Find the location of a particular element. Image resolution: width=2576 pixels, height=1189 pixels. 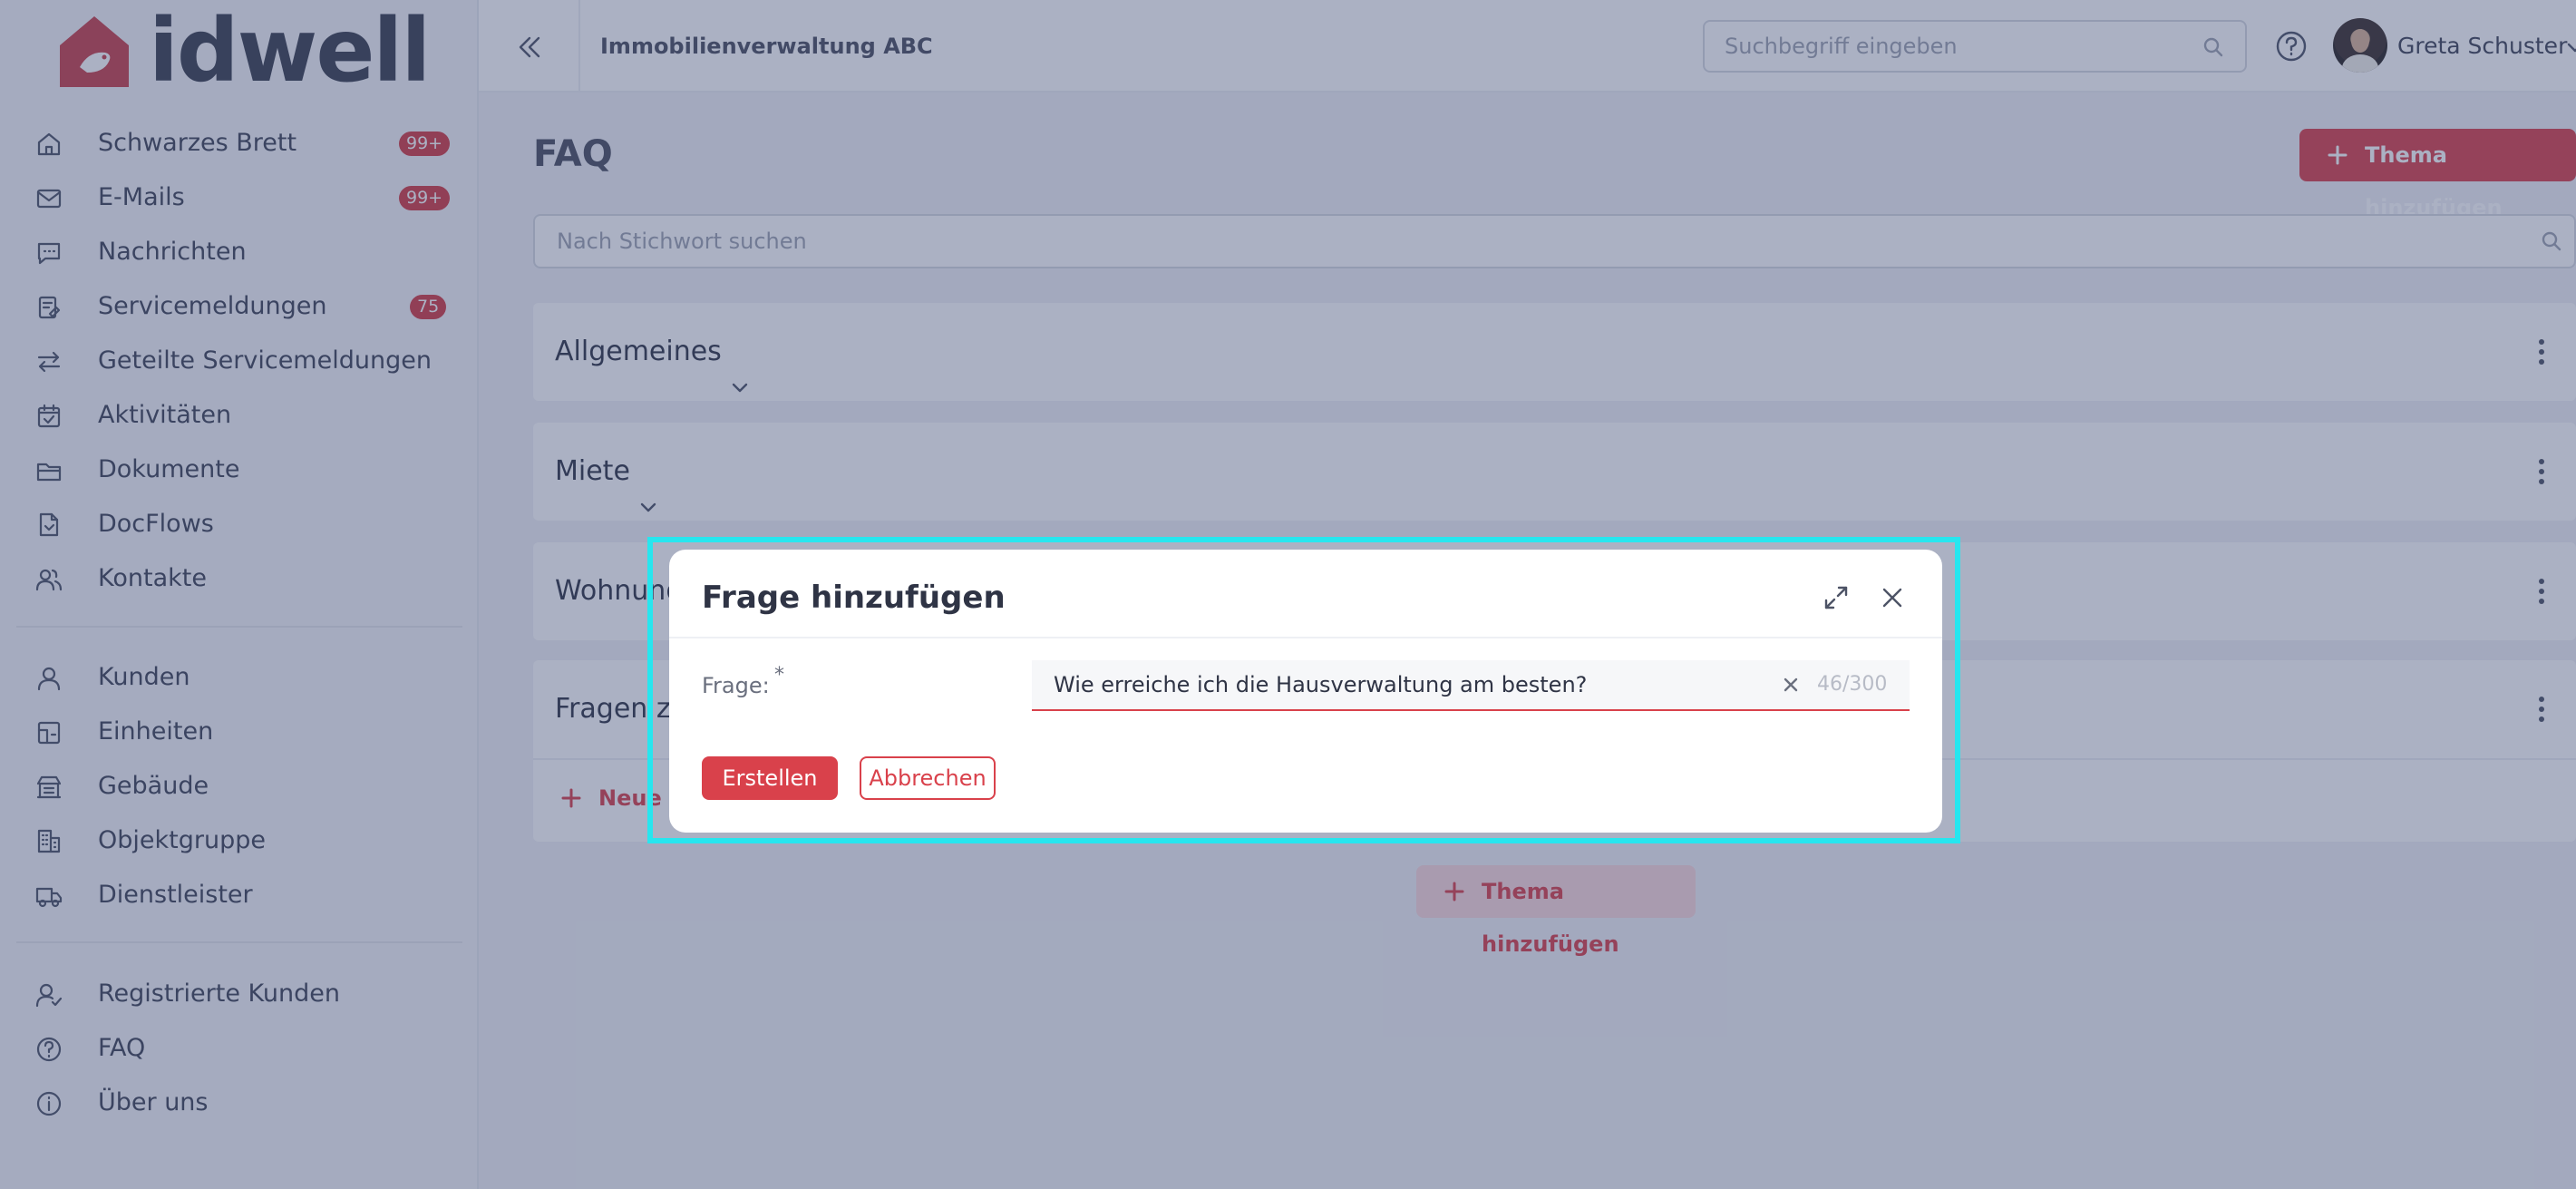

question-field-label: Frage: is located at coordinates (736, 685).